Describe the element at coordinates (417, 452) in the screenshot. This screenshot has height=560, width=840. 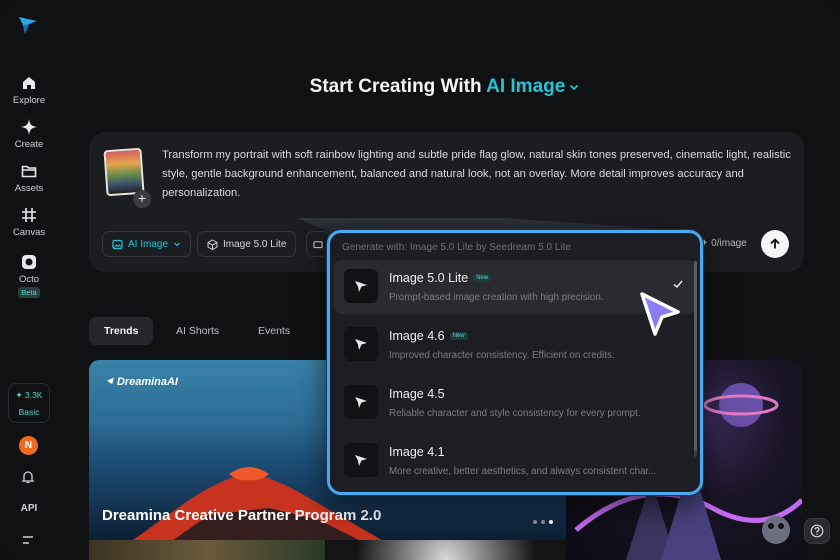
I see `model-name: Image 4.1` at that location.